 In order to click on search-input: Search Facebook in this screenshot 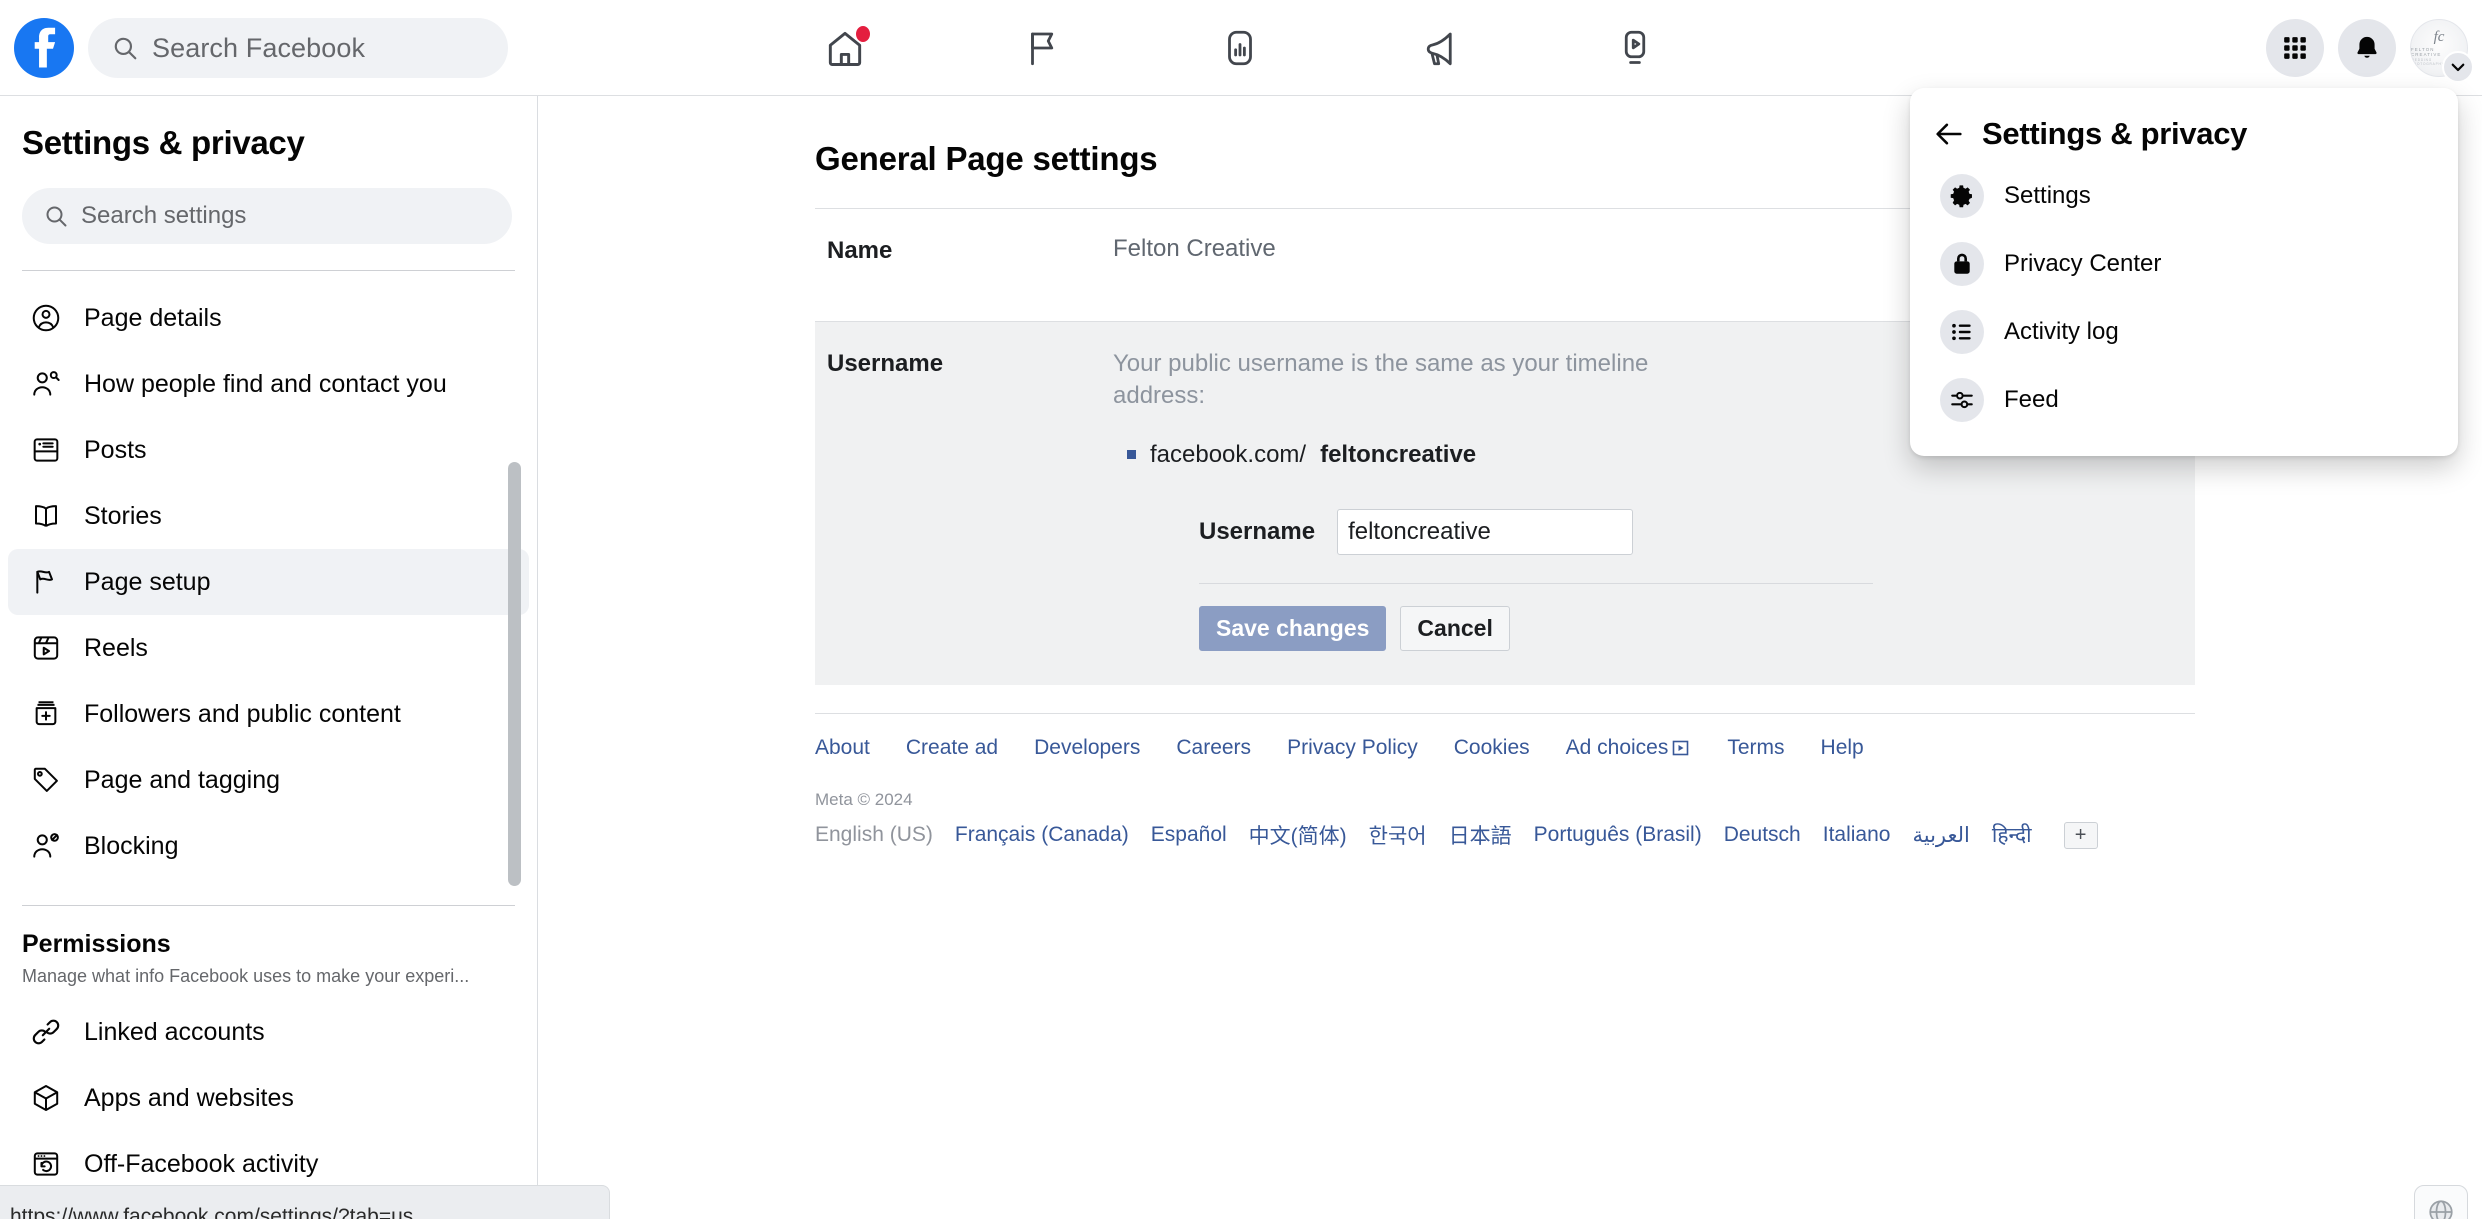, I will do `click(298, 48)`.